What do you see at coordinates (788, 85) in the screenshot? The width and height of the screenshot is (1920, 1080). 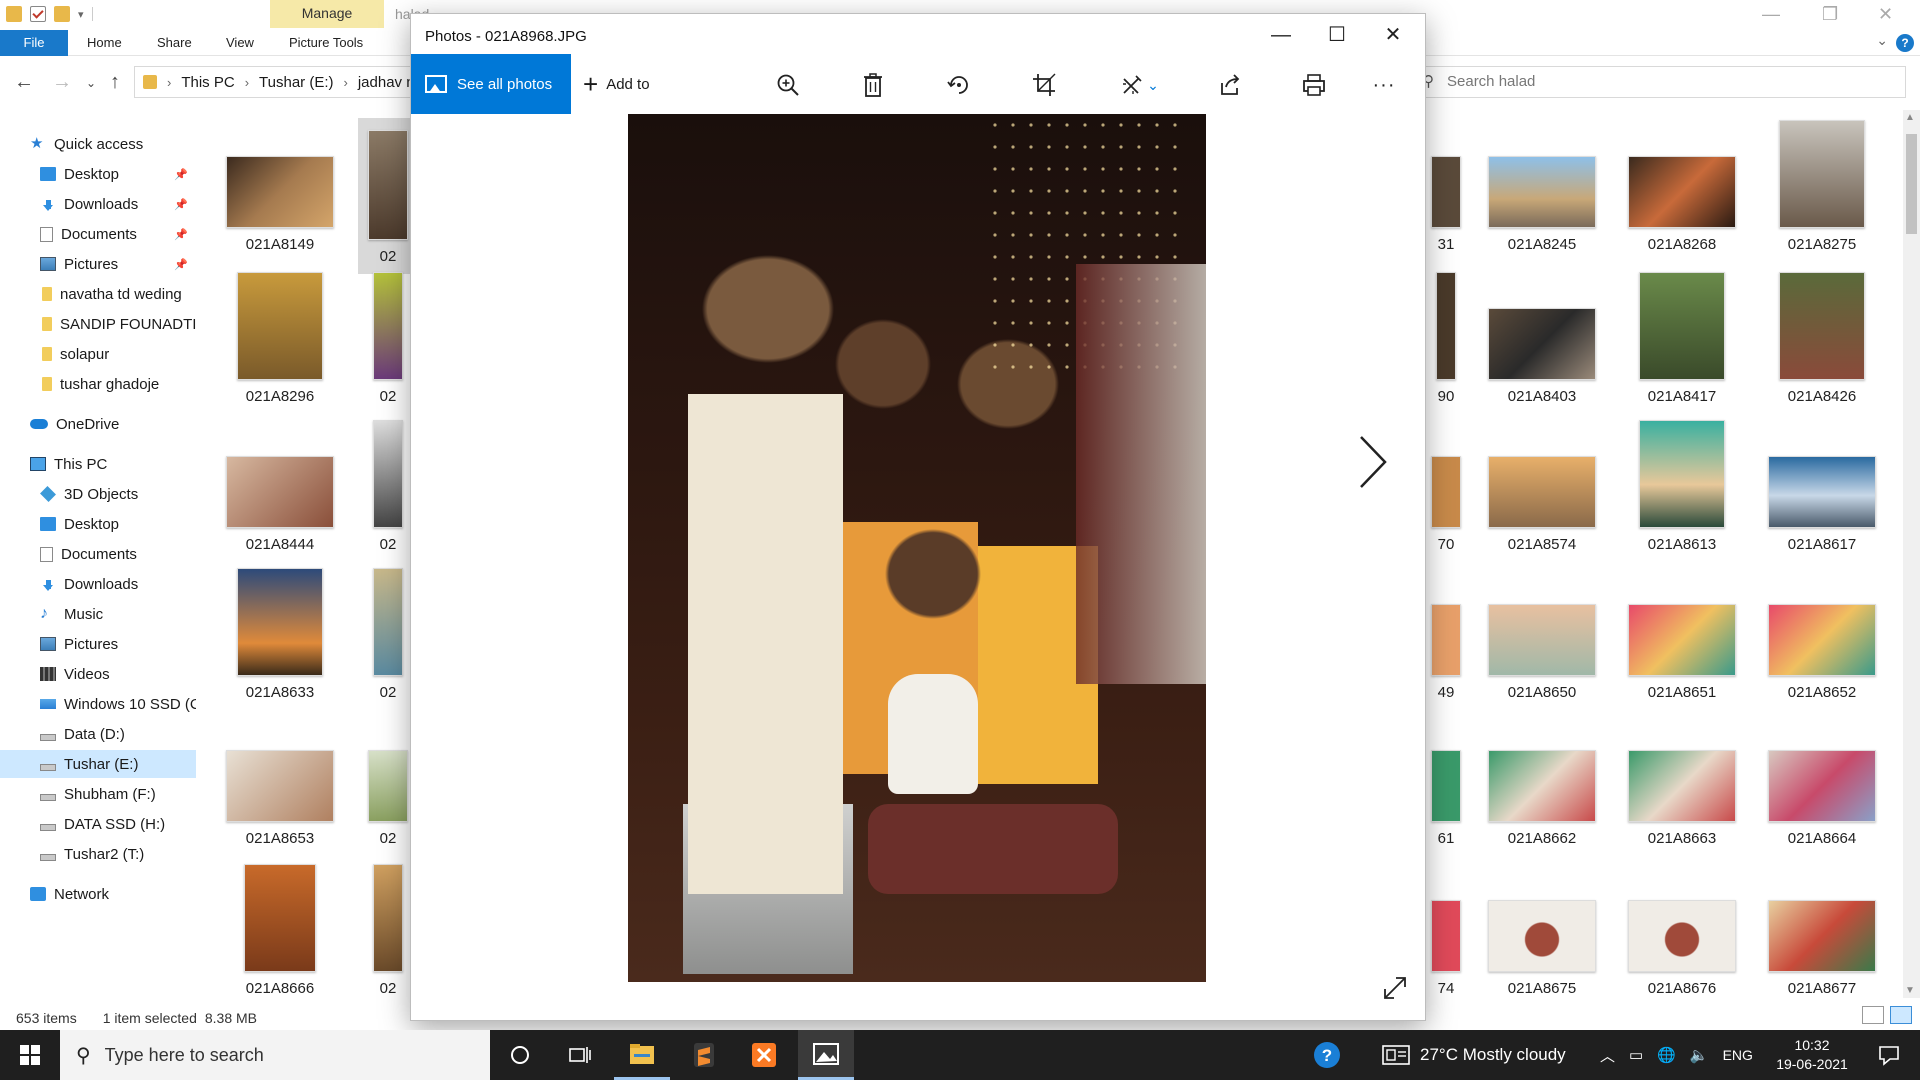 I see `zoom-icon` at bounding box center [788, 85].